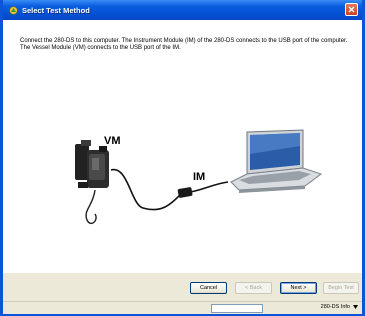  What do you see at coordinates (92, 164) in the screenshot?
I see `vessel-module-device` at bounding box center [92, 164].